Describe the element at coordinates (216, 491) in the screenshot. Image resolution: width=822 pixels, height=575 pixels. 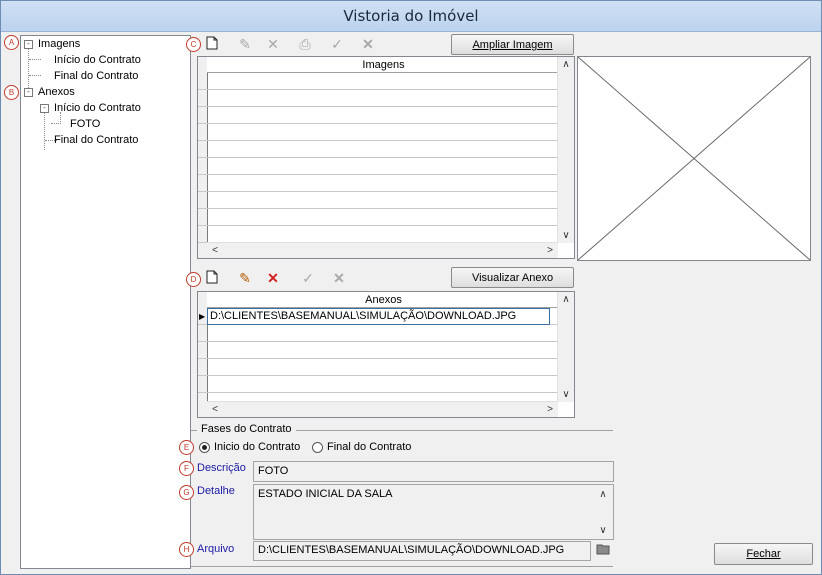
I see `detail-label: Detalhe` at that location.